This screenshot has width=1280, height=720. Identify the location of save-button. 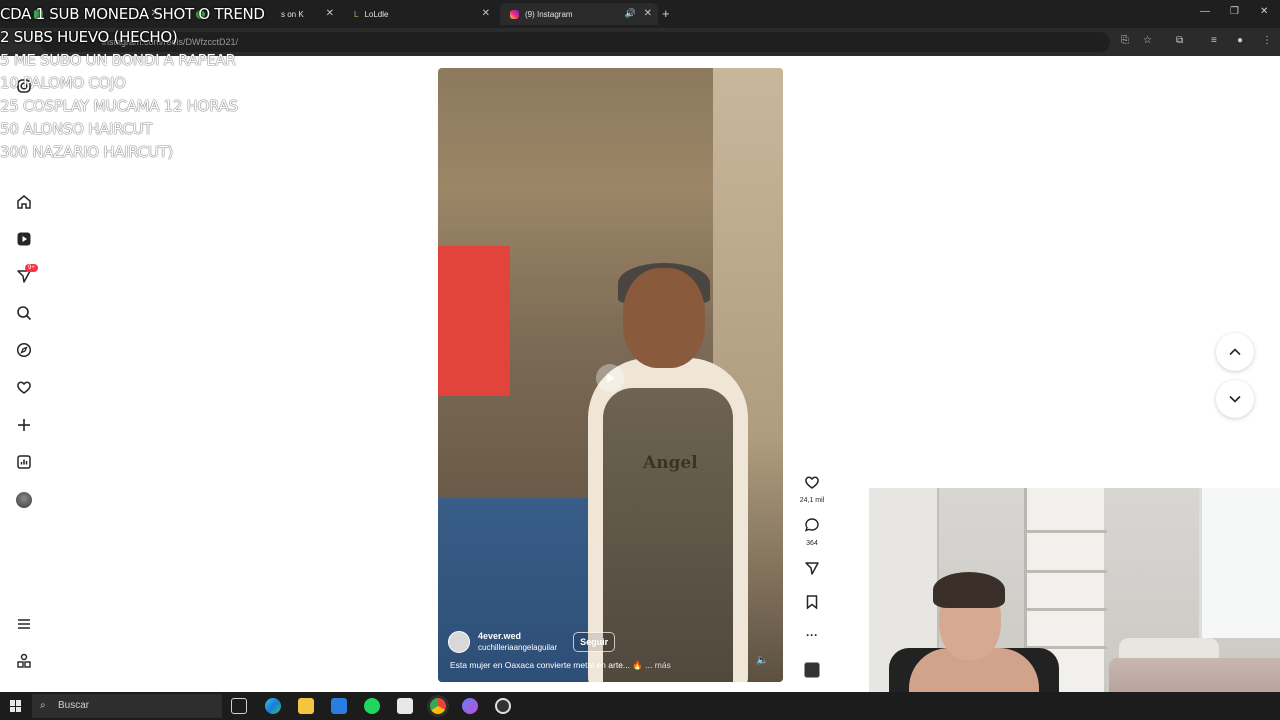
(812, 604).